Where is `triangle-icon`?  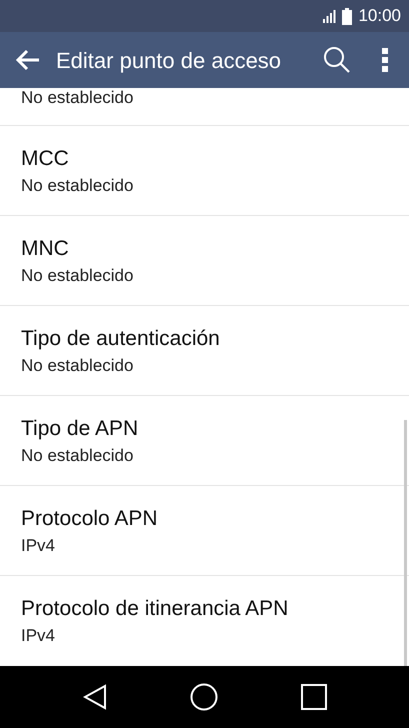 triangle-icon is located at coordinates (94, 697).